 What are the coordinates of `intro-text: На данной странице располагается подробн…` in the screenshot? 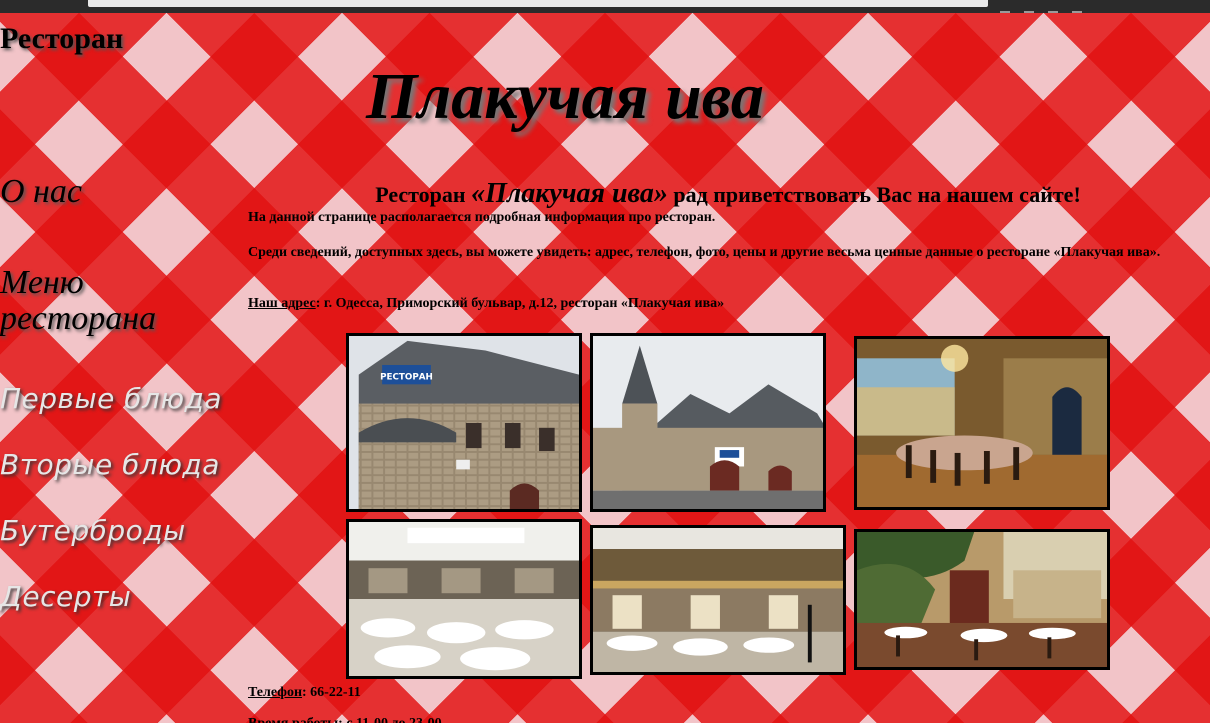 It's located at (482, 217).